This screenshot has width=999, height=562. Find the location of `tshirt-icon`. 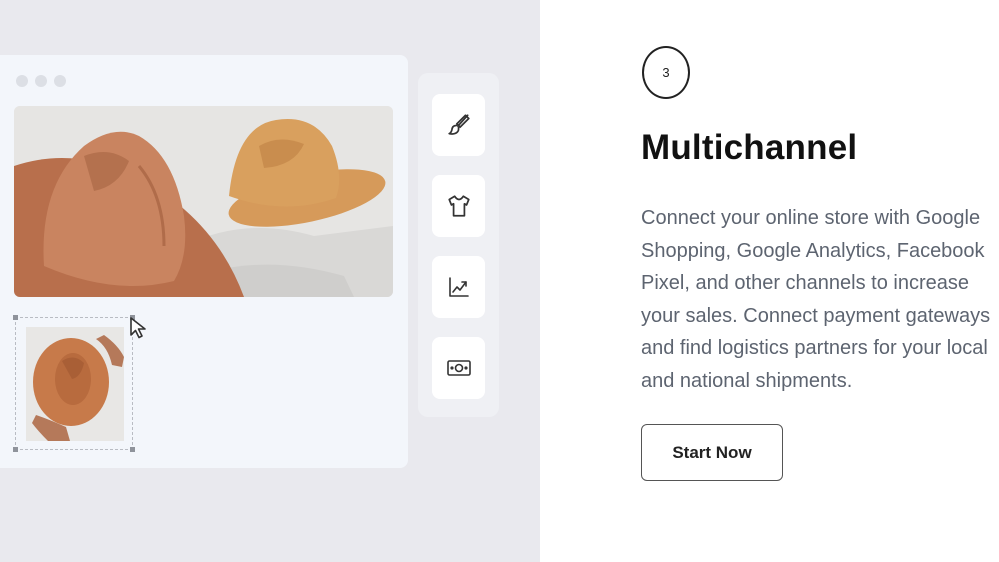

tshirt-icon is located at coordinates (458, 206).